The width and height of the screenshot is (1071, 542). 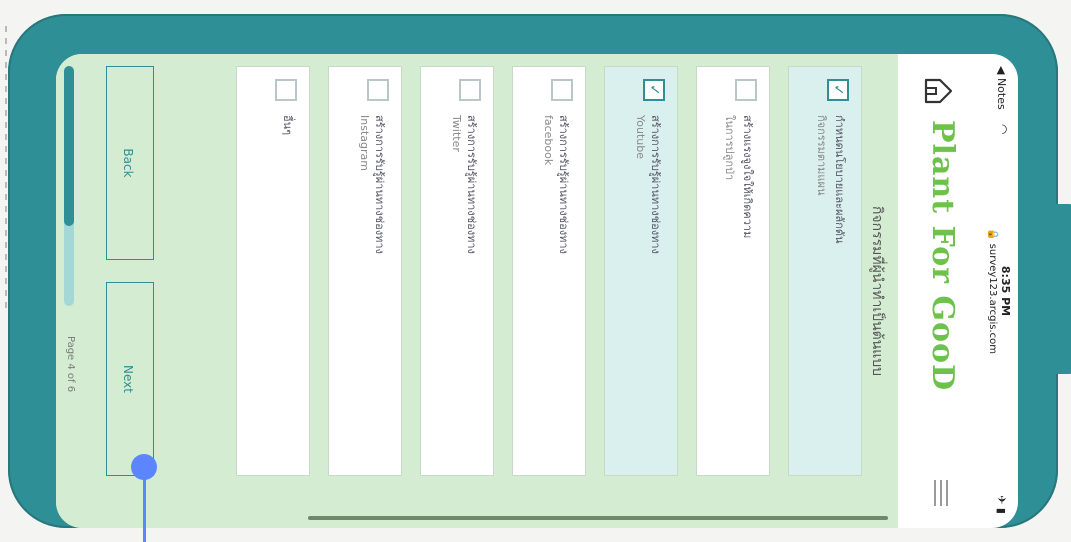 What do you see at coordinates (939, 91) in the screenshot?
I see `home-icon` at bounding box center [939, 91].